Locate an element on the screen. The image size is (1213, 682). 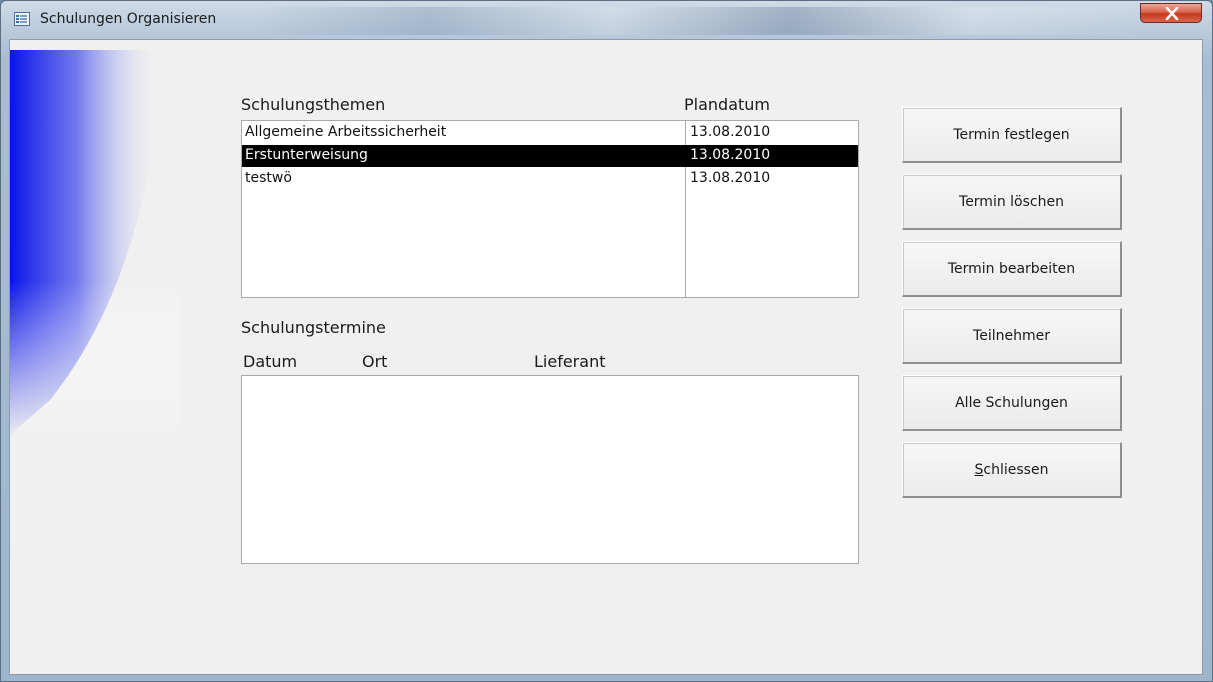
schliessen-button: Schliessen is located at coordinates (1012, 470).